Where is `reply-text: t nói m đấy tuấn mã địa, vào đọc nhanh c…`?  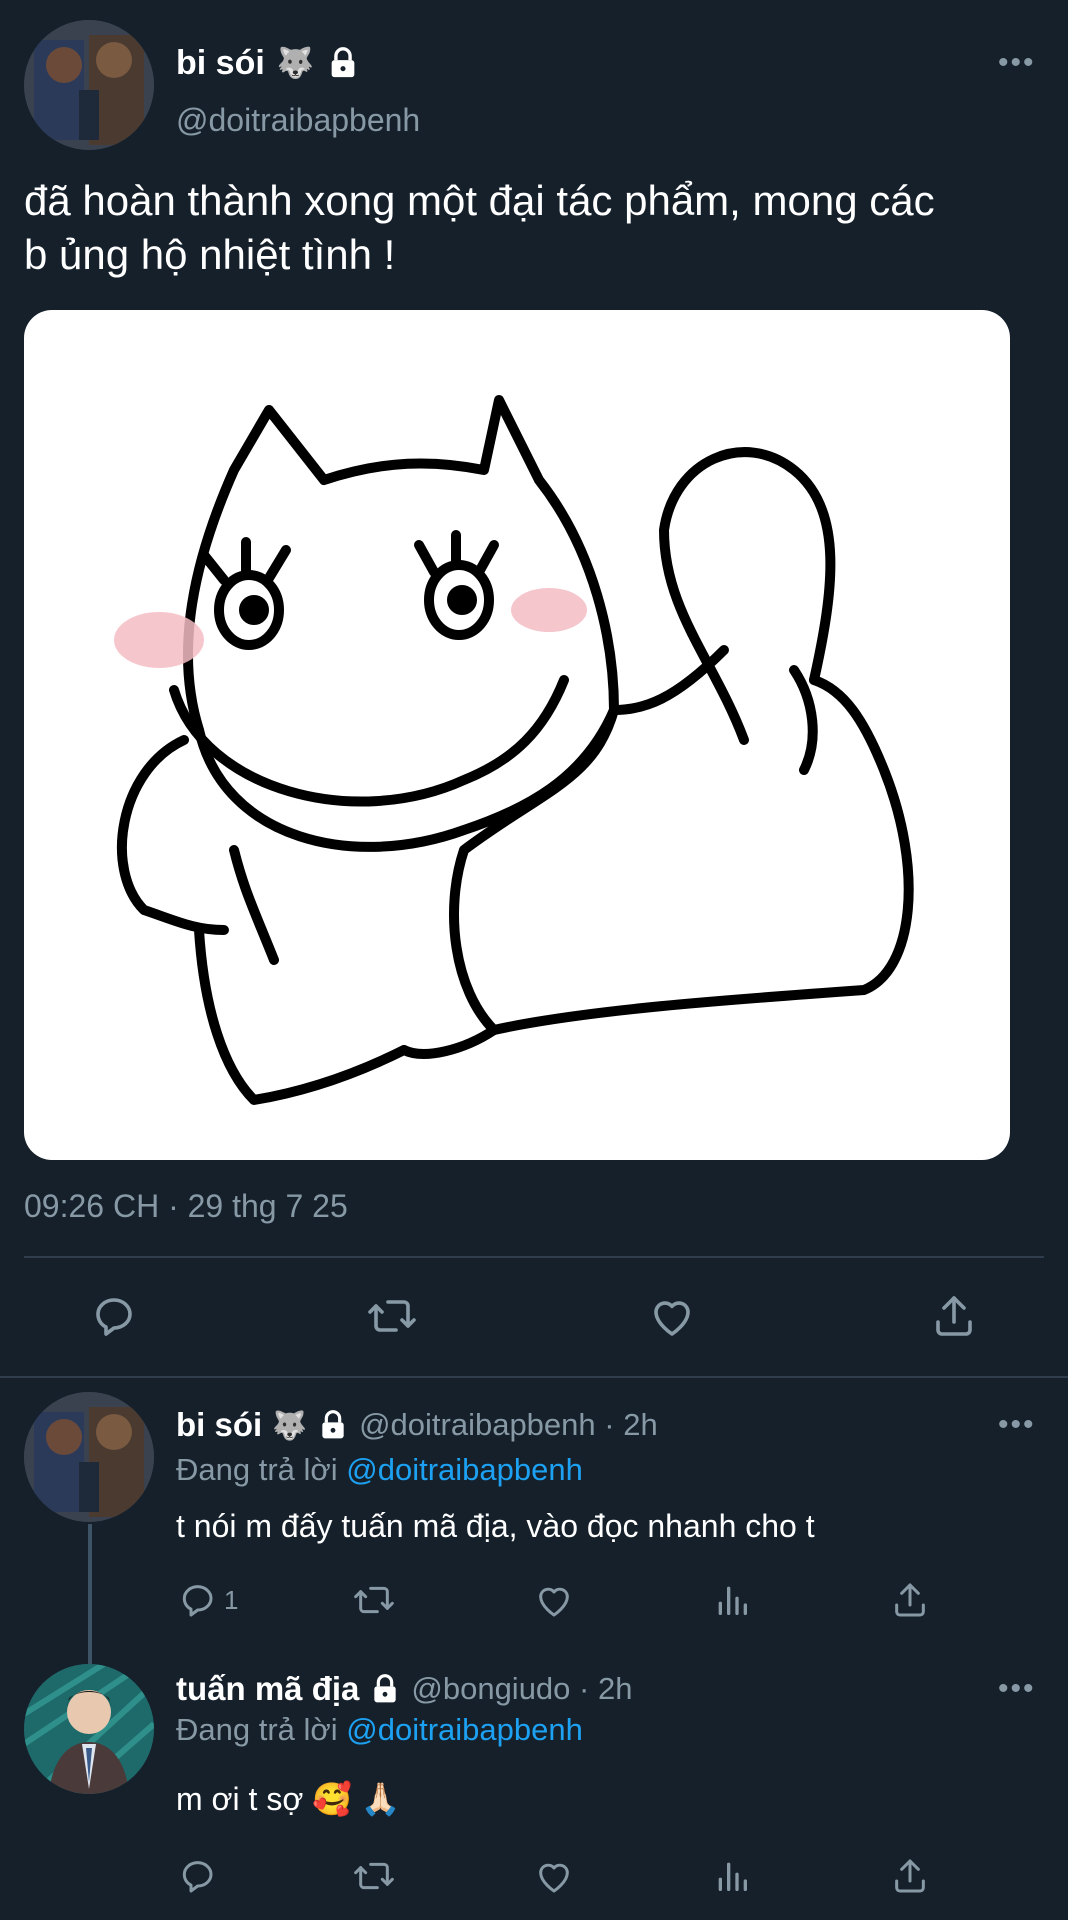
reply-text: t nói m đấy tuấn mã địa, vào đọc nhanh c… is located at coordinates (495, 1526).